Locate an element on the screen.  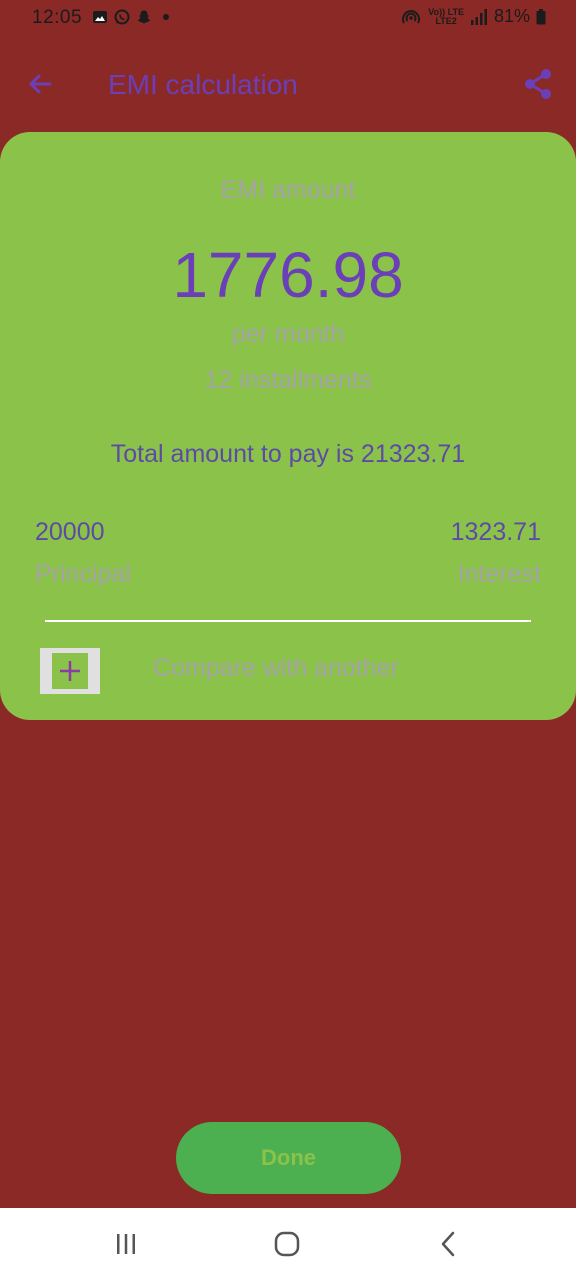
interest-label: Interest is located at coordinates (499, 574).